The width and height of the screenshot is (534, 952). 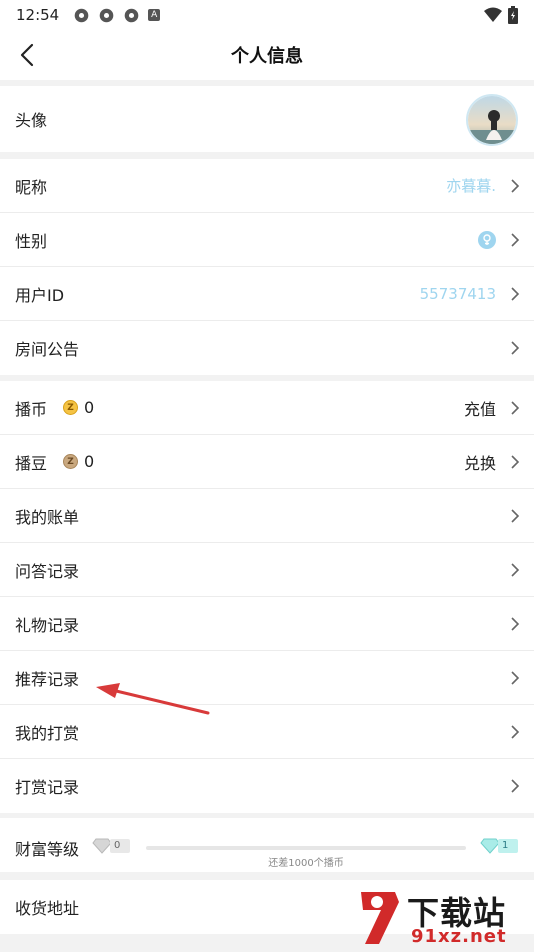 I want to click on exchange-link: 兑换, so click(x=480, y=462).